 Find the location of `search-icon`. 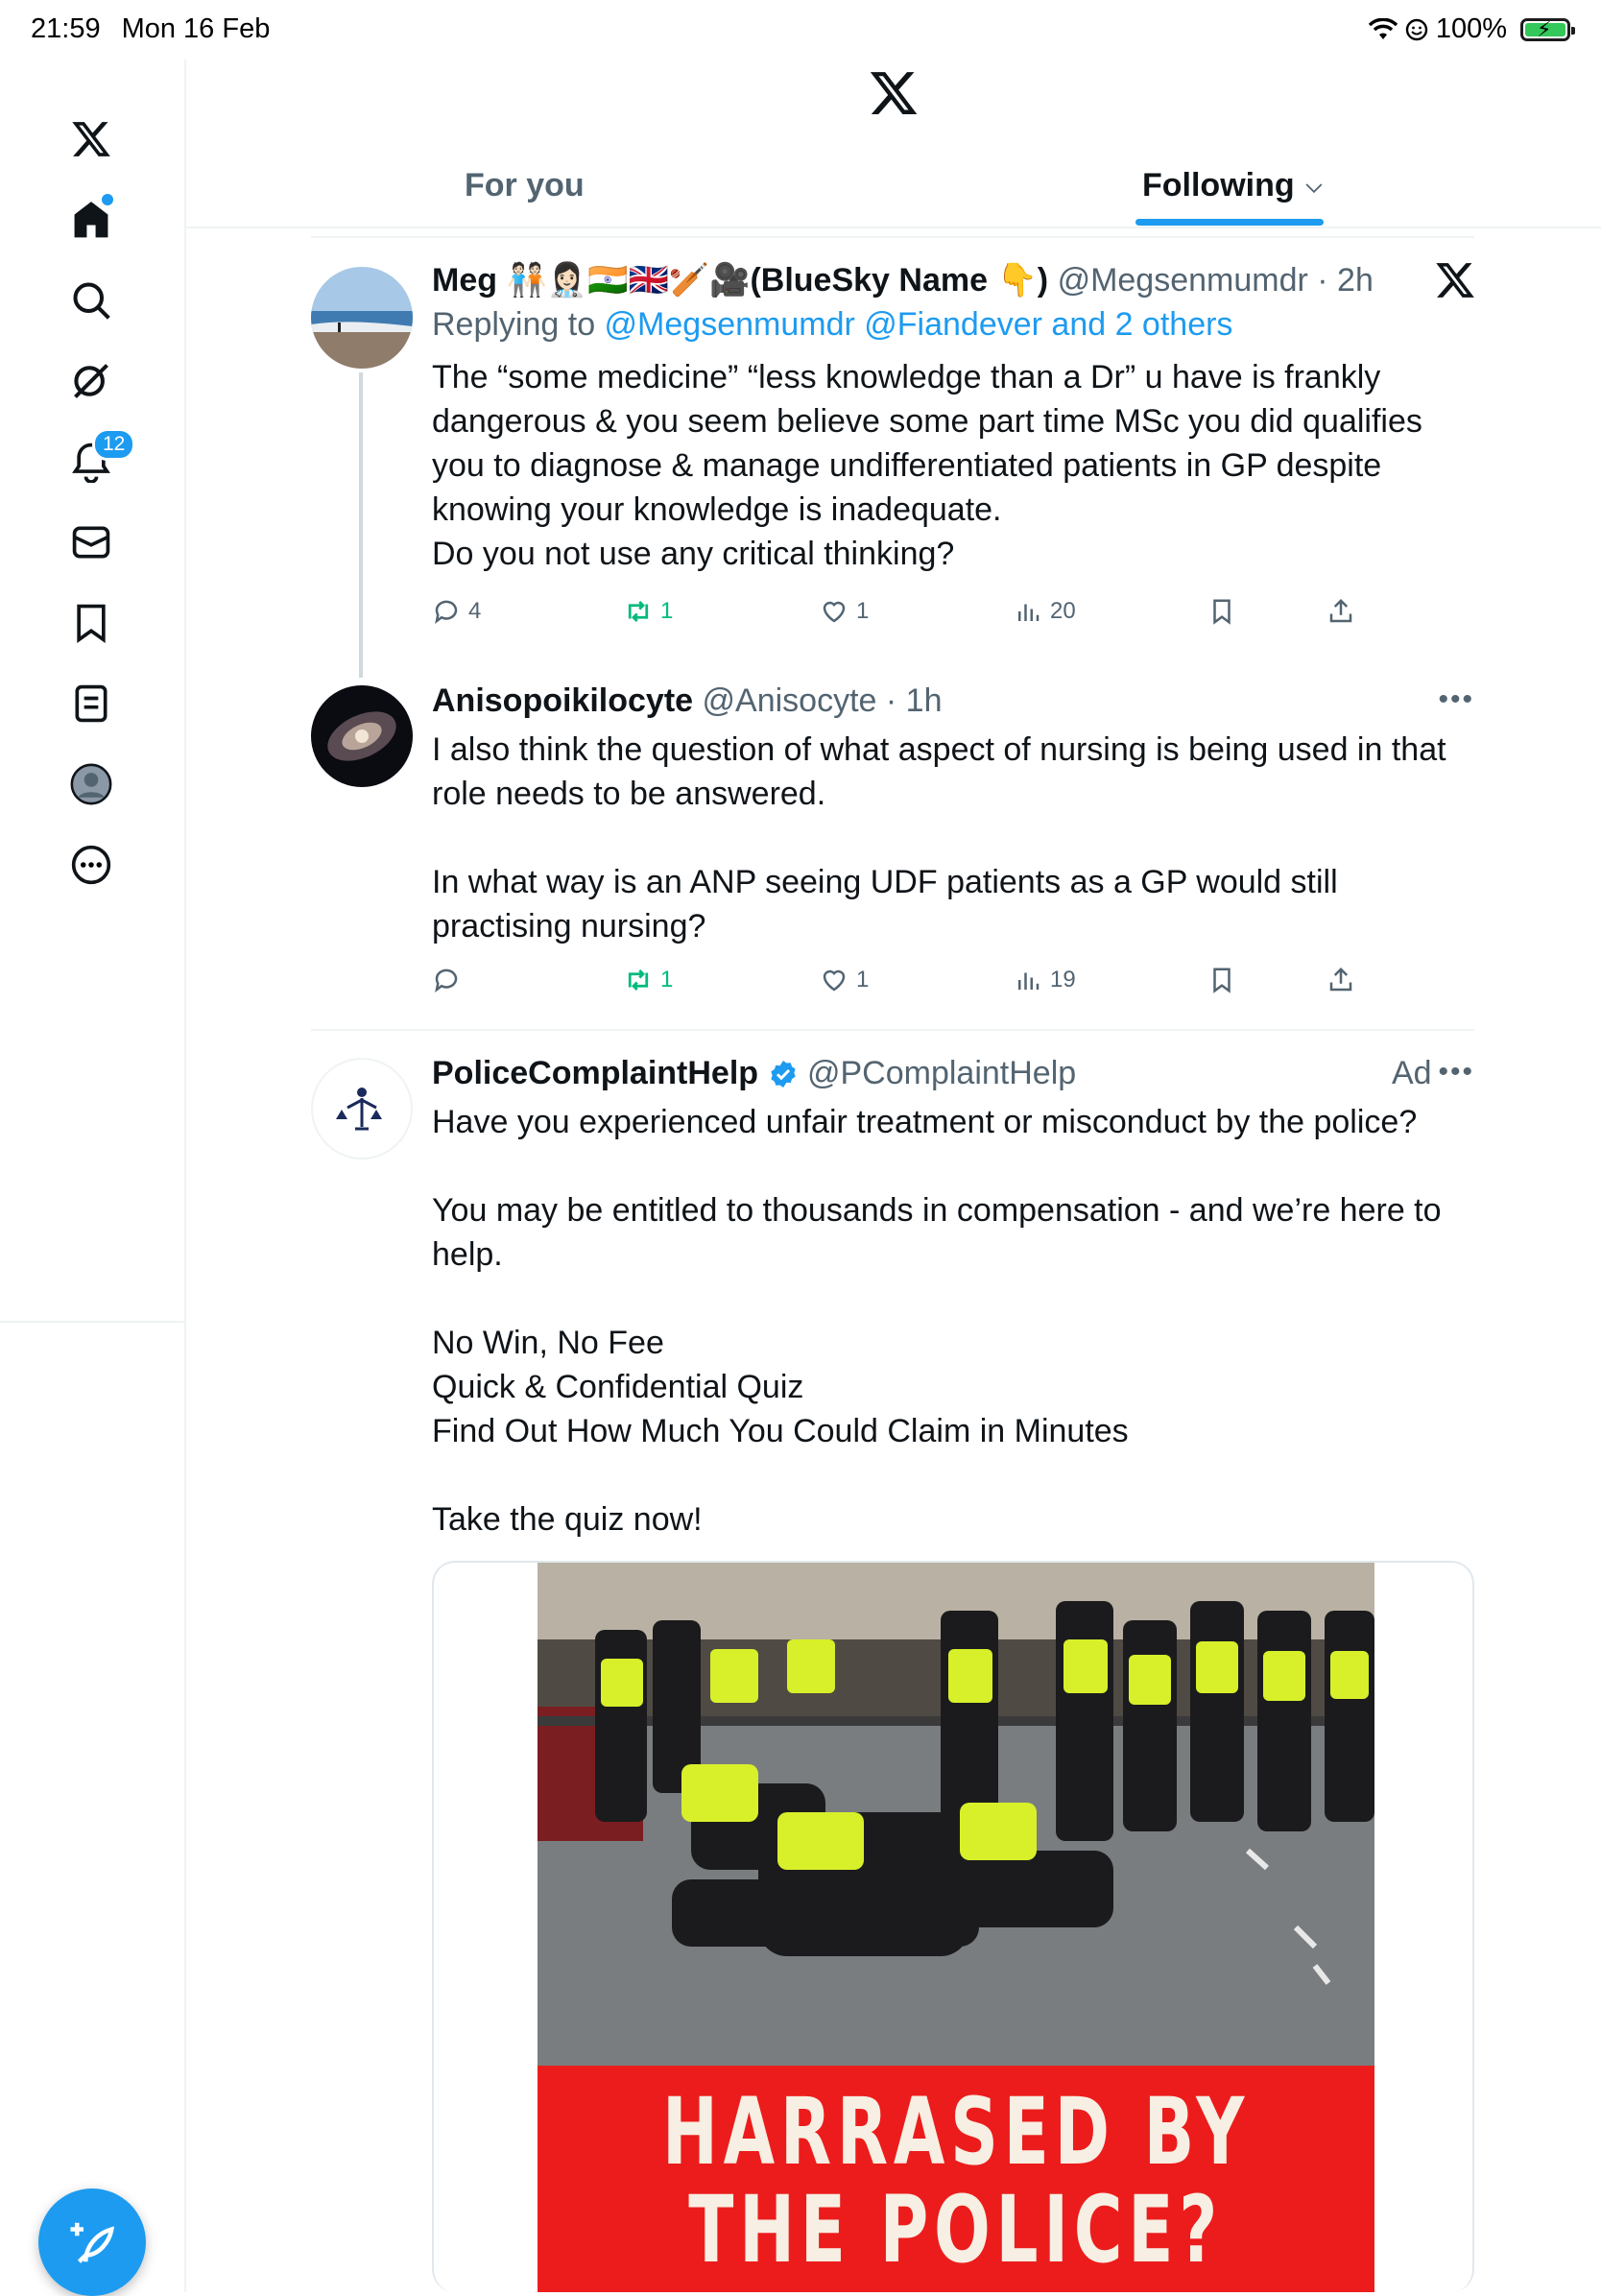

search-icon is located at coordinates (92, 301).